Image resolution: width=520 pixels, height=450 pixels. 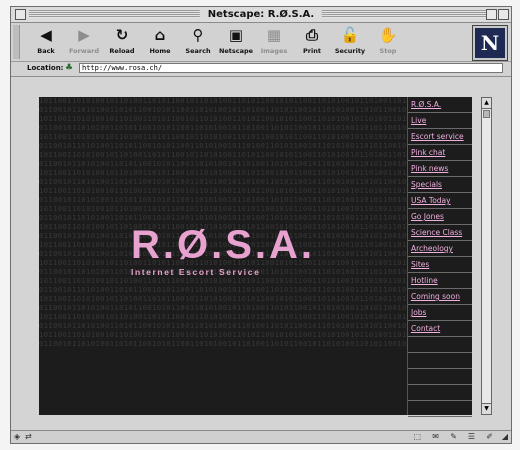 I want to click on window-title: Netscape: R.Ø.S.A., so click(x=261, y=14).